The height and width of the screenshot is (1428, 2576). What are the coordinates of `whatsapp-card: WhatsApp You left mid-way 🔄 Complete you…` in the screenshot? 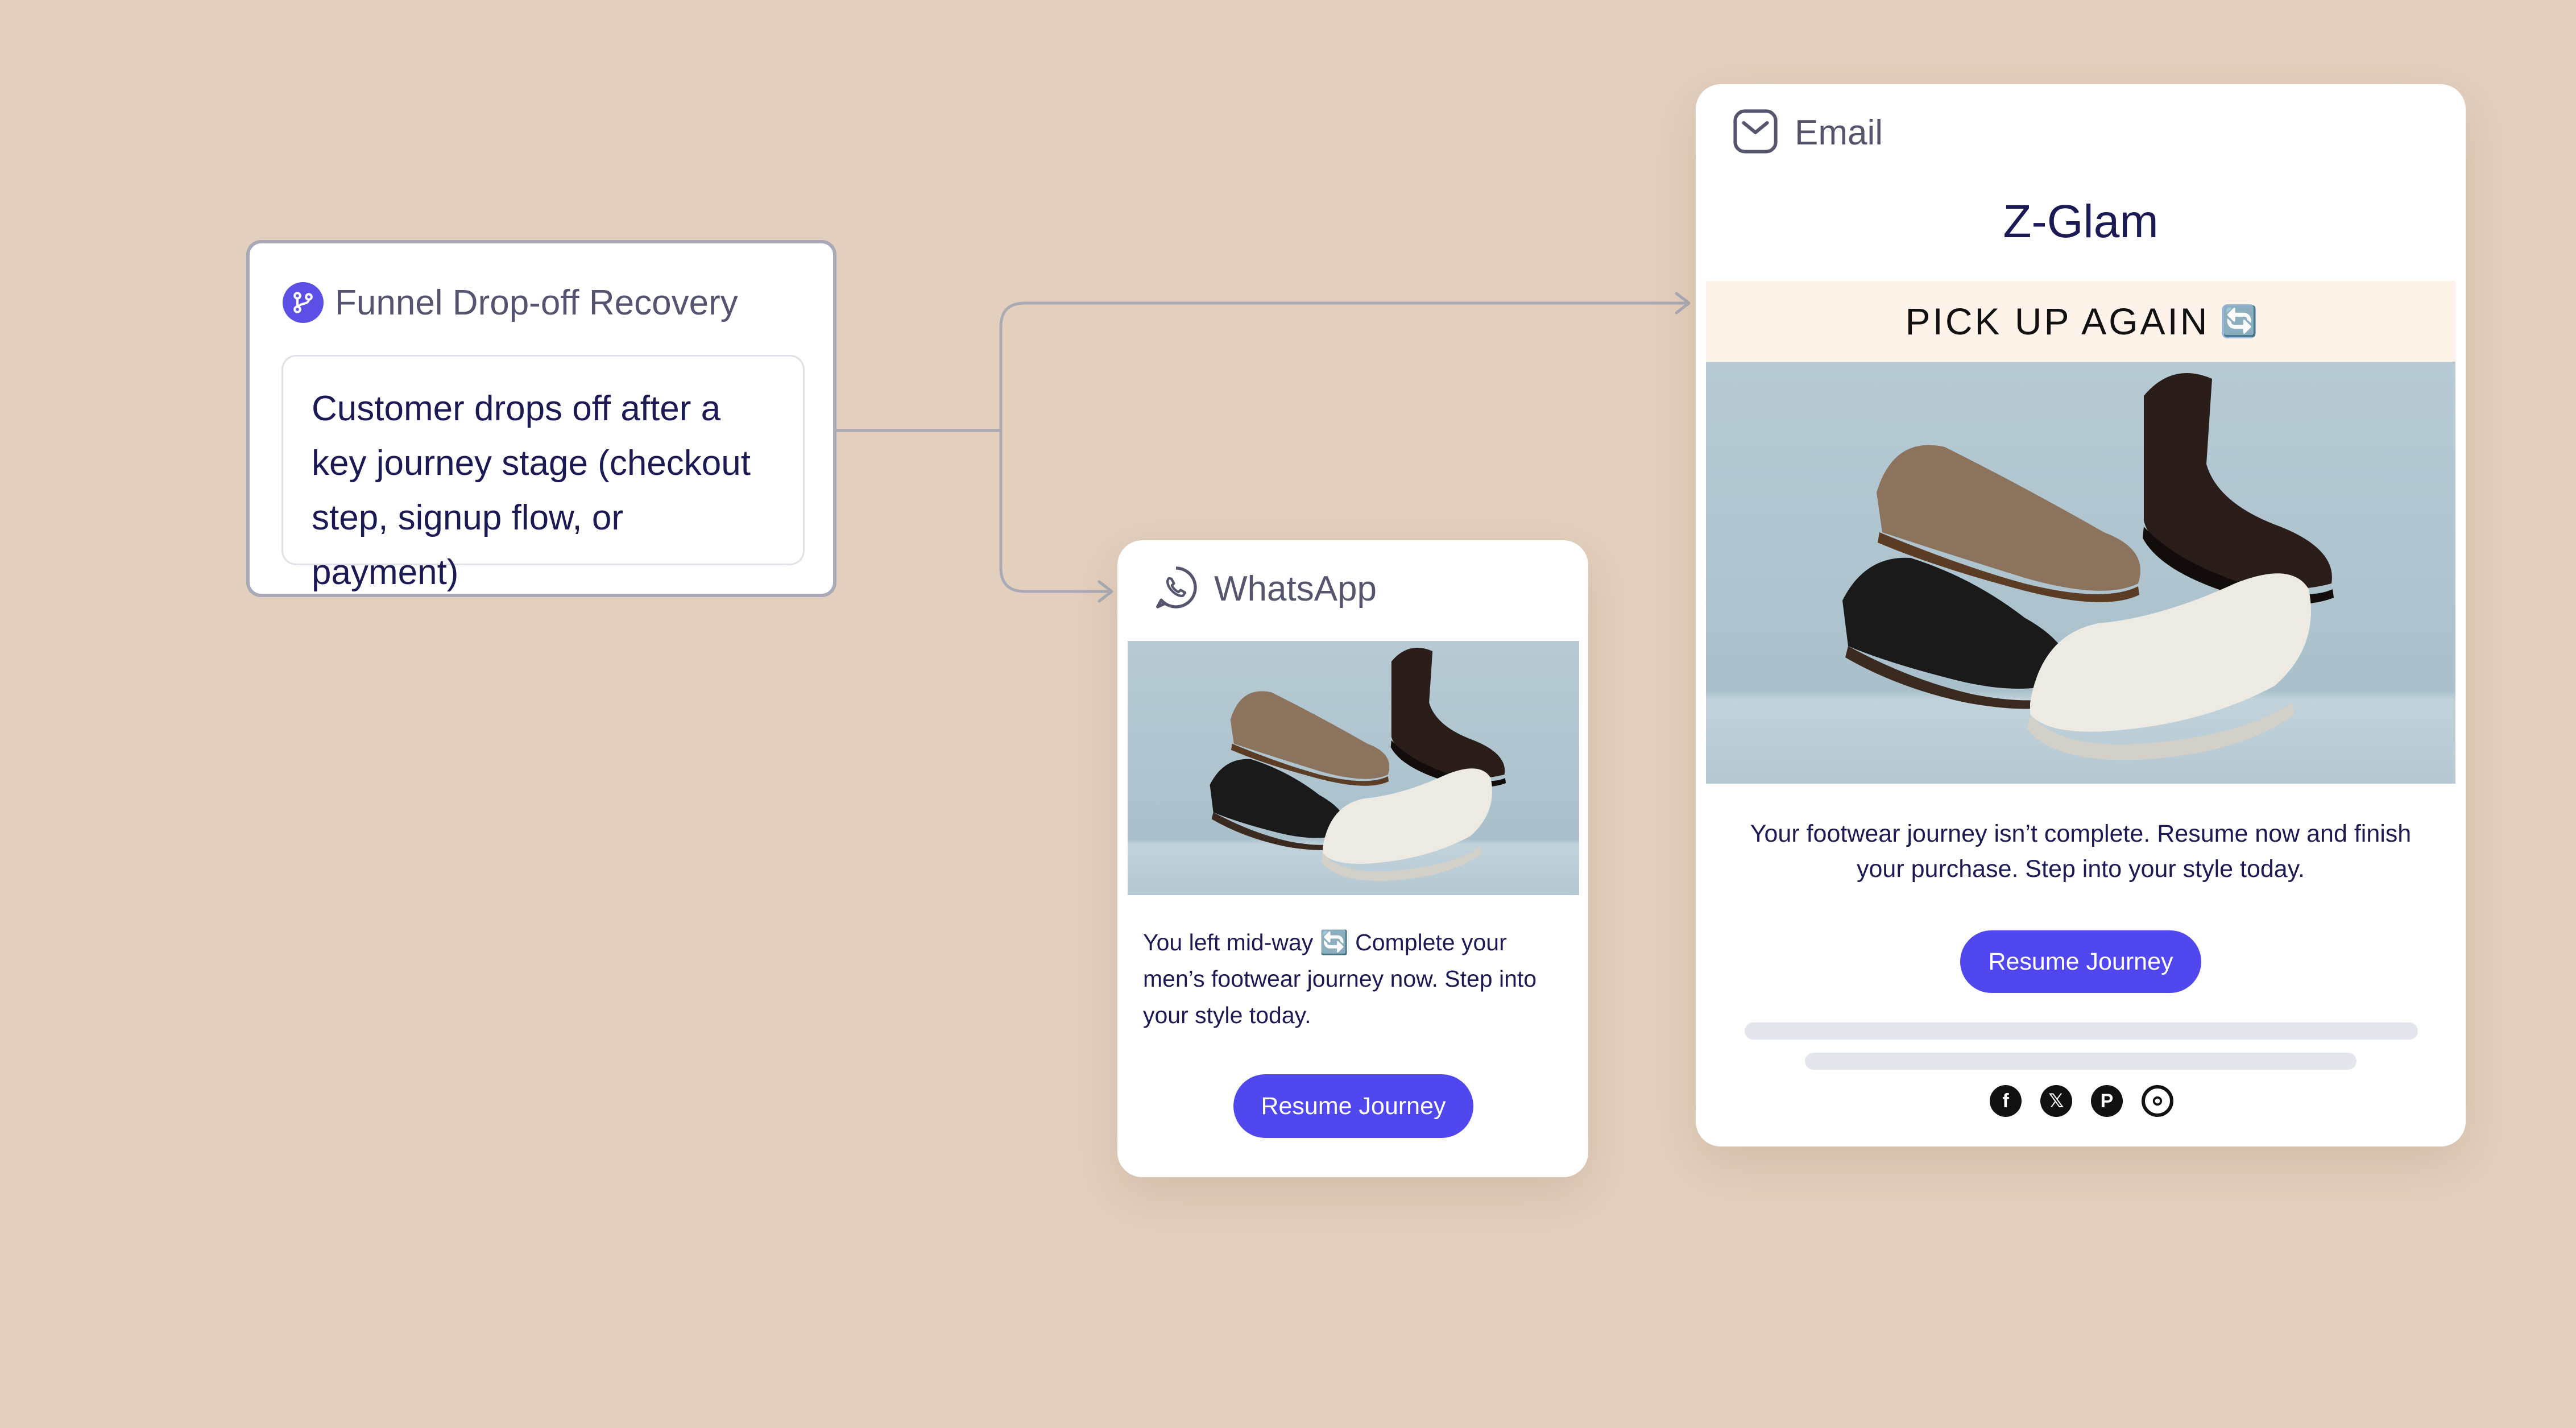 It's located at (1352, 858).